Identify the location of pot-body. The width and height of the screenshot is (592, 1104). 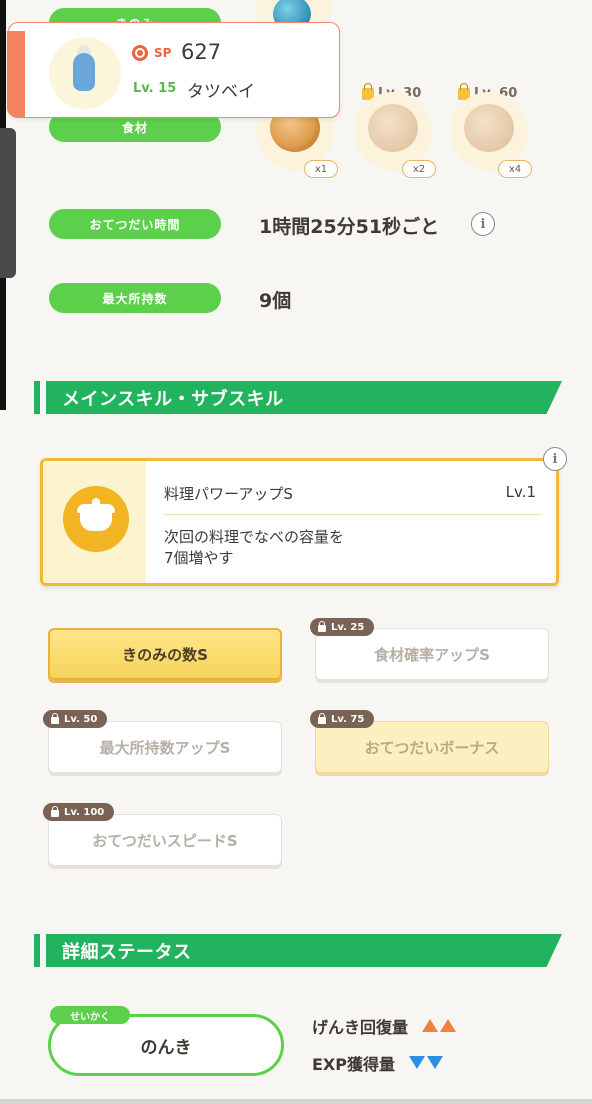
(96, 521).